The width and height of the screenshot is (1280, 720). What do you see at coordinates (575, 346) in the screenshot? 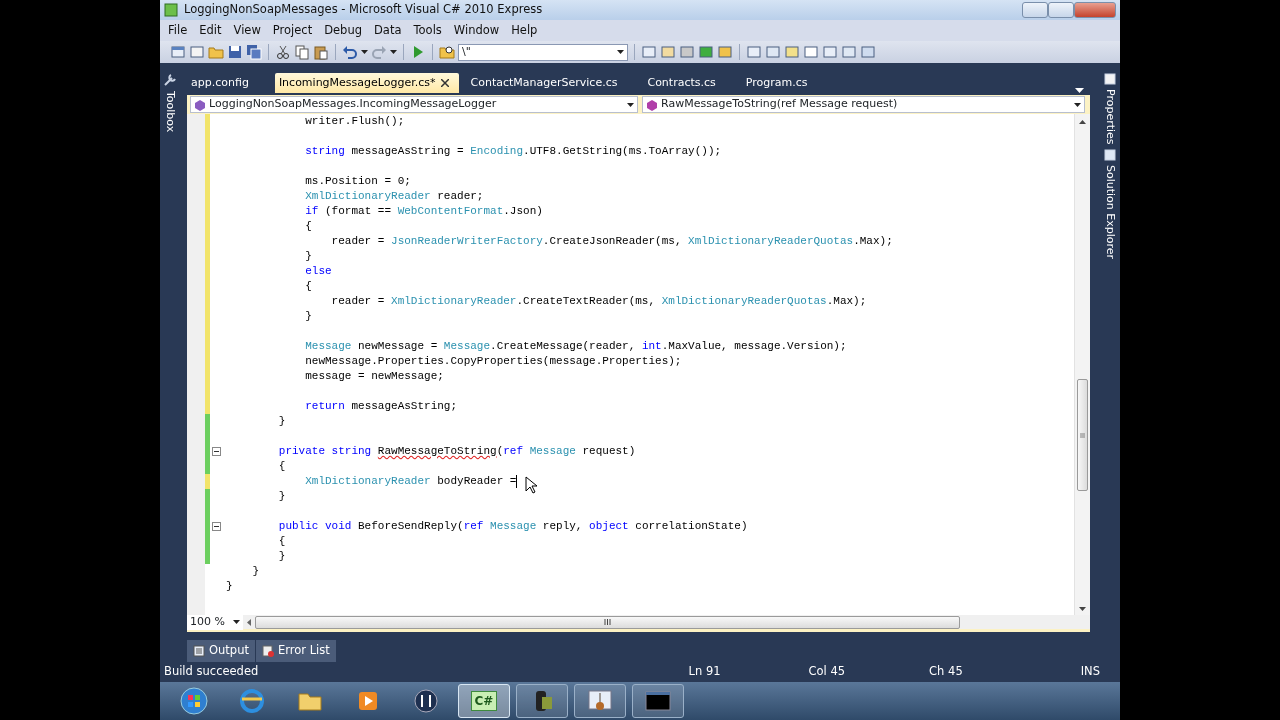
I see `code-line: Message newMessage = Message.CreateMessage(reader, int.MaxValue, message.Version);` at bounding box center [575, 346].